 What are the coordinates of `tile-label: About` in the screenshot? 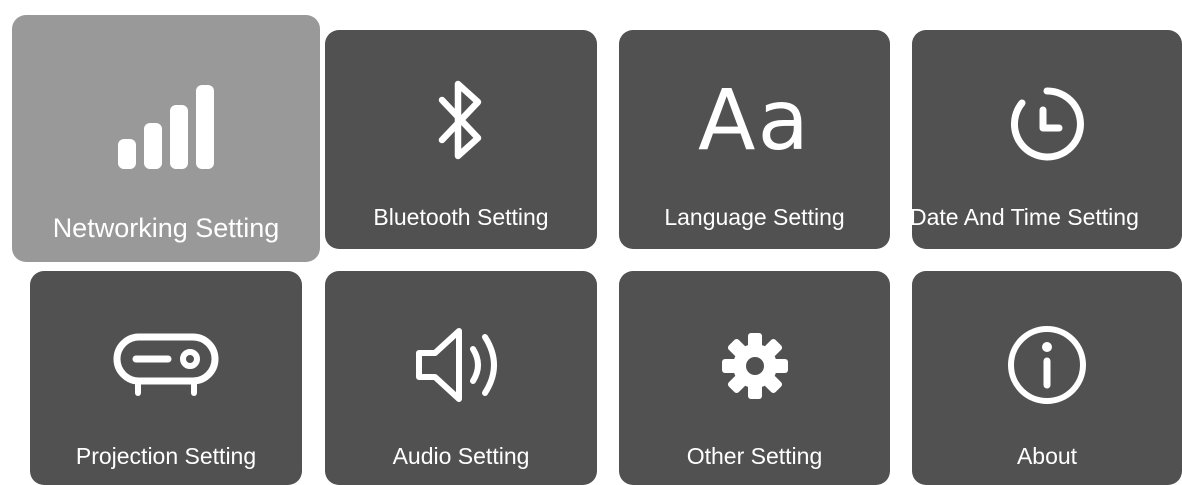 It's located at (1047, 456).